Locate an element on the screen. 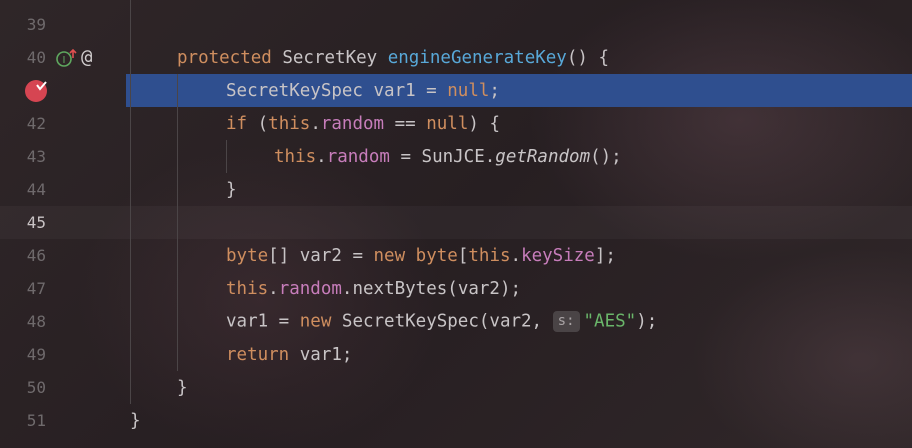  code-line: 39 is located at coordinates (456, 24).